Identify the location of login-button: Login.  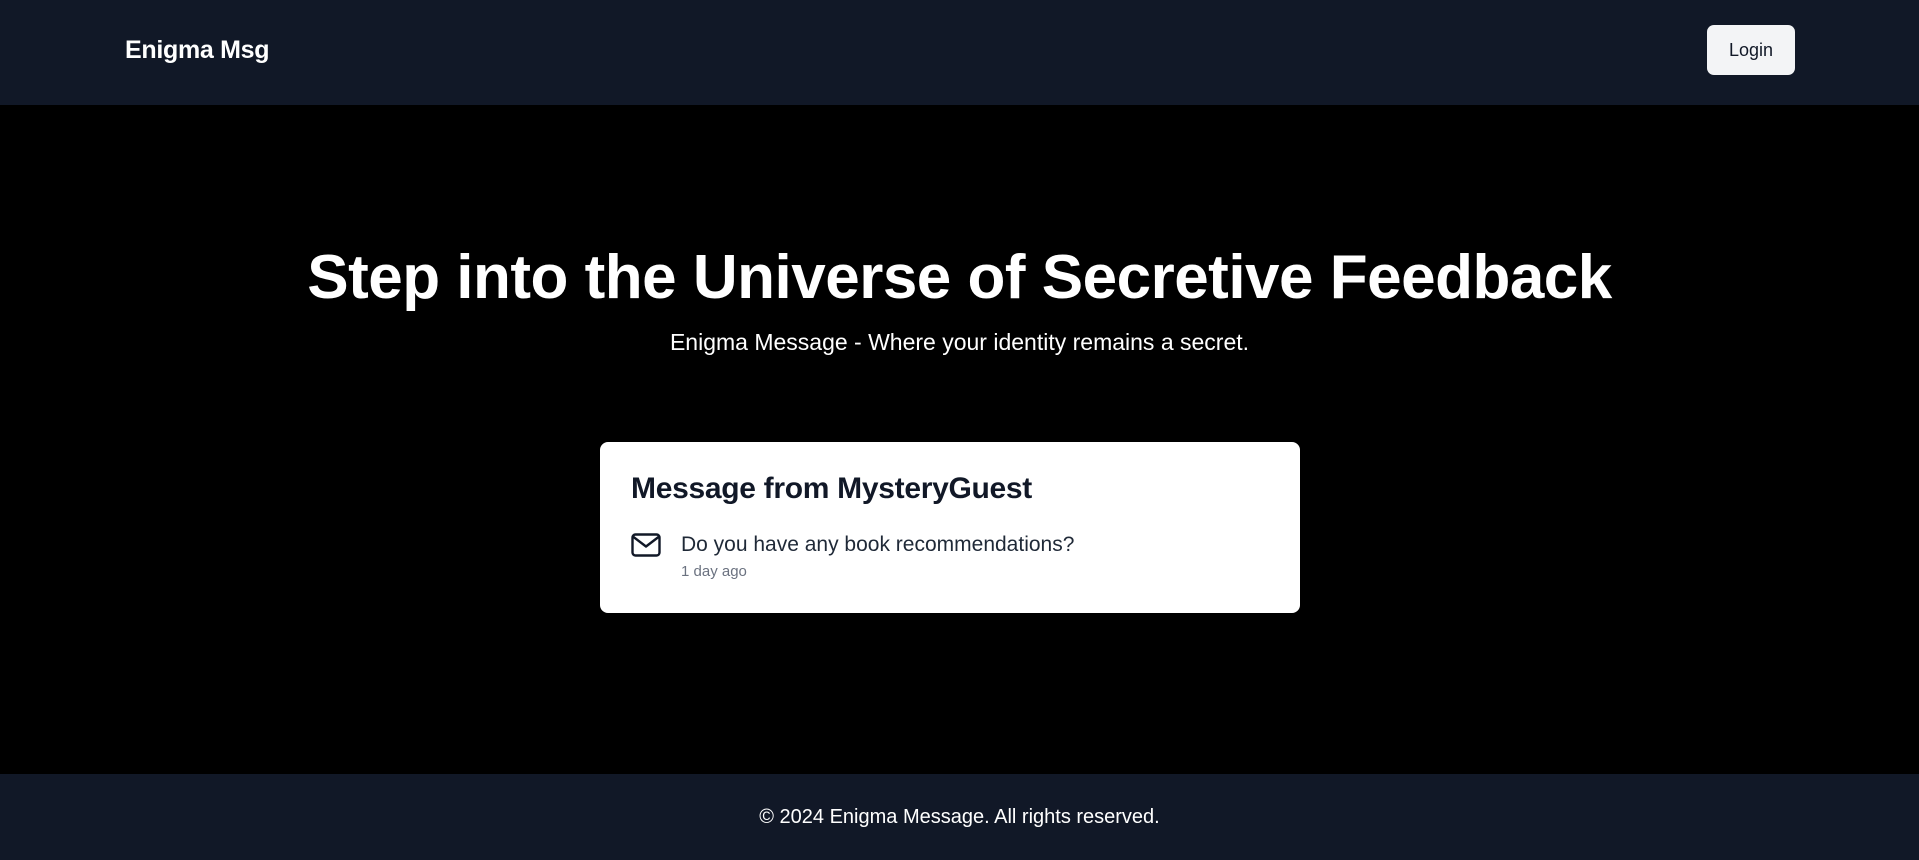
(1751, 50).